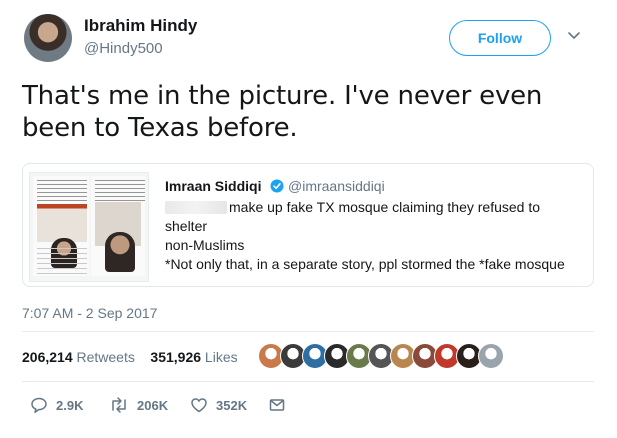  I want to click on follow-button: Follow, so click(500, 38).